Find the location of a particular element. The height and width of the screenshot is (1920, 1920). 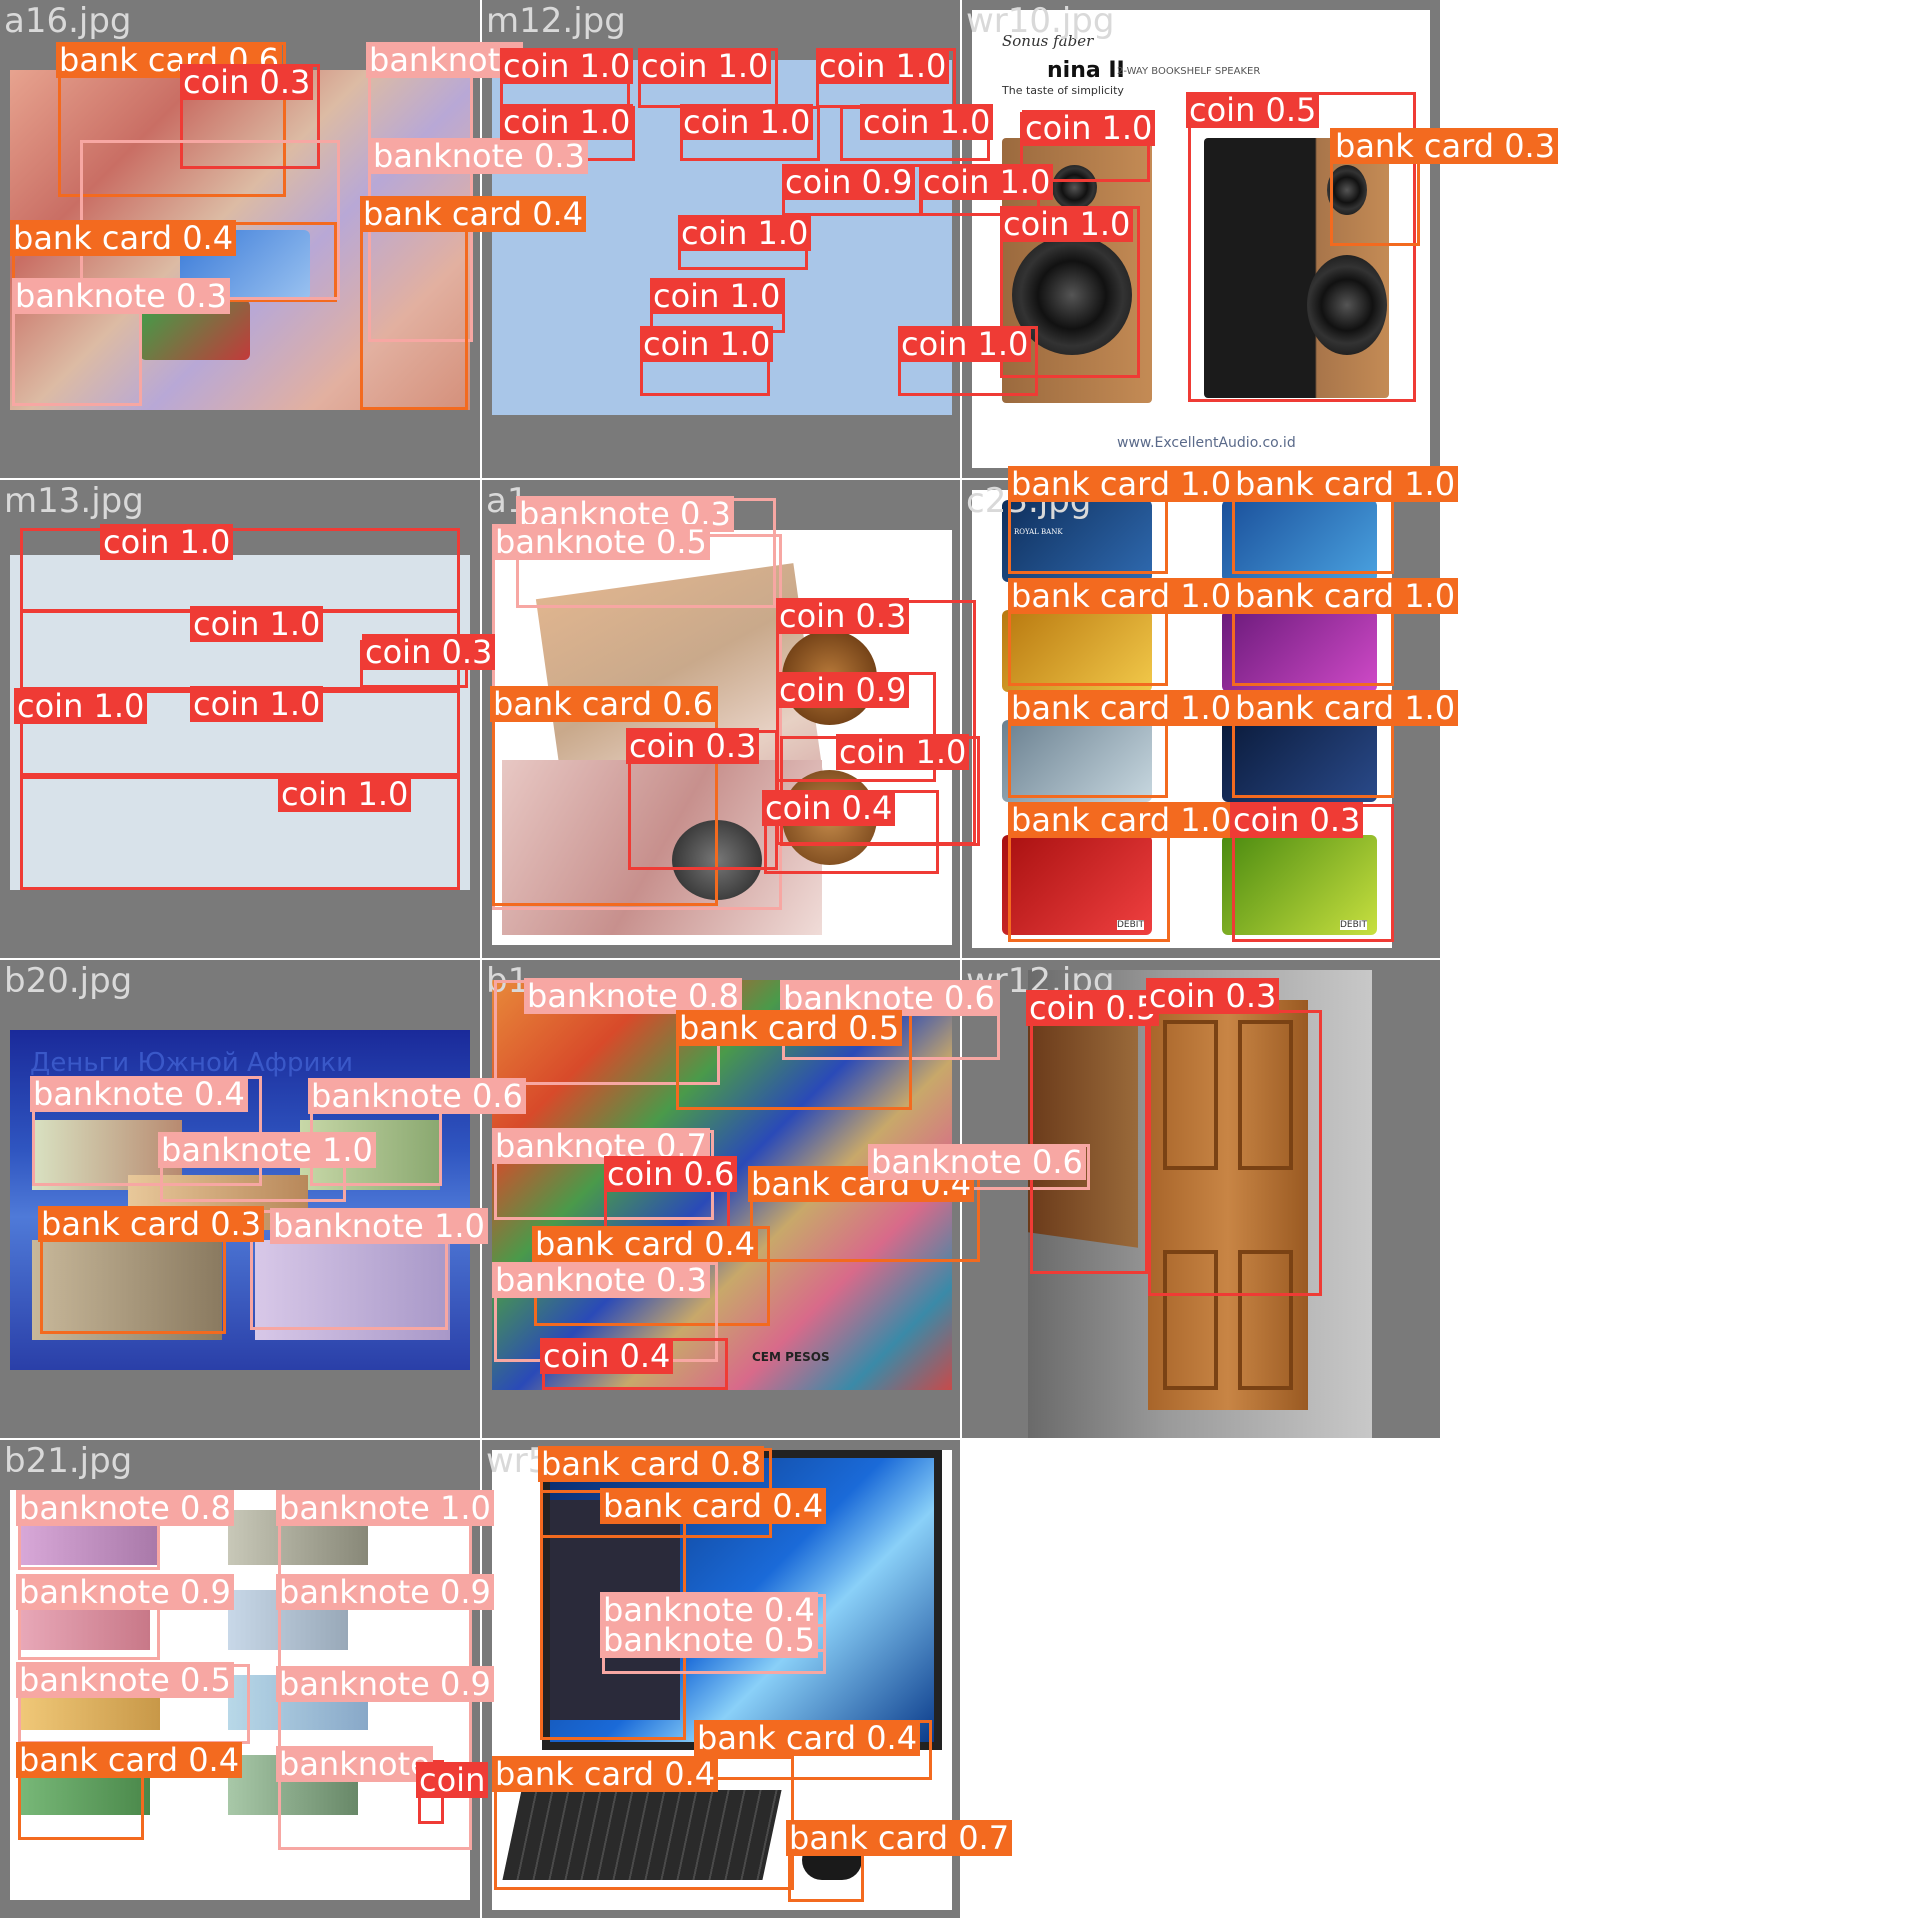

tile-m12: m12.jpg is located at coordinates (721, 239).